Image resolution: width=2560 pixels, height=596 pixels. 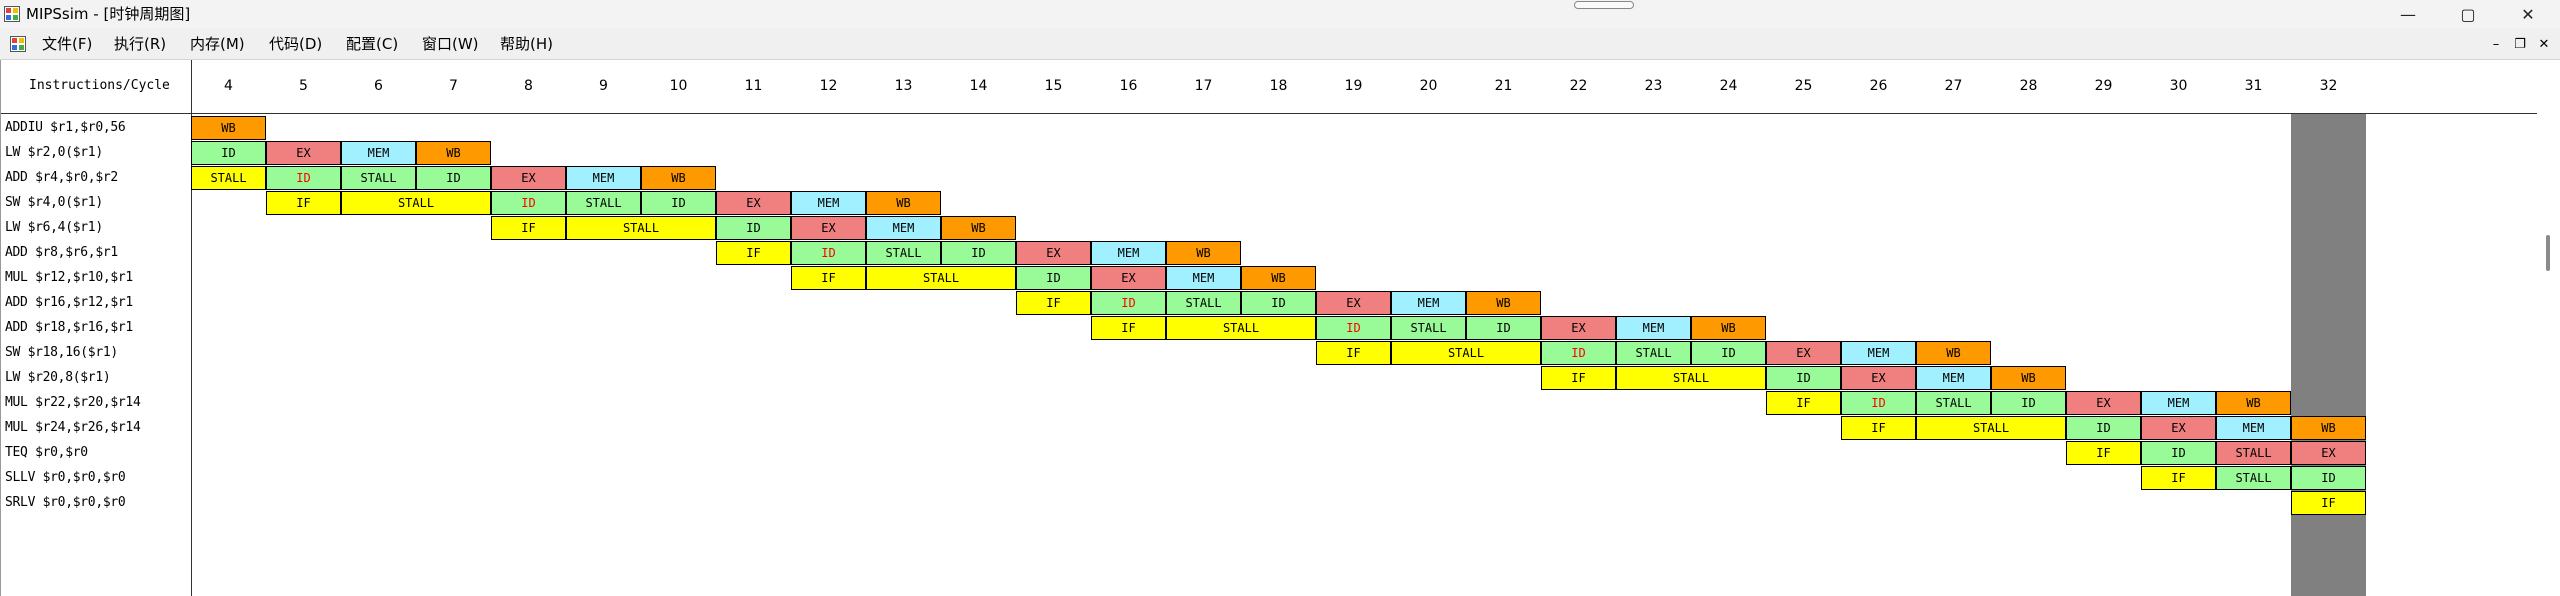 I want to click on cycle-number: 25, so click(x=1803, y=86).